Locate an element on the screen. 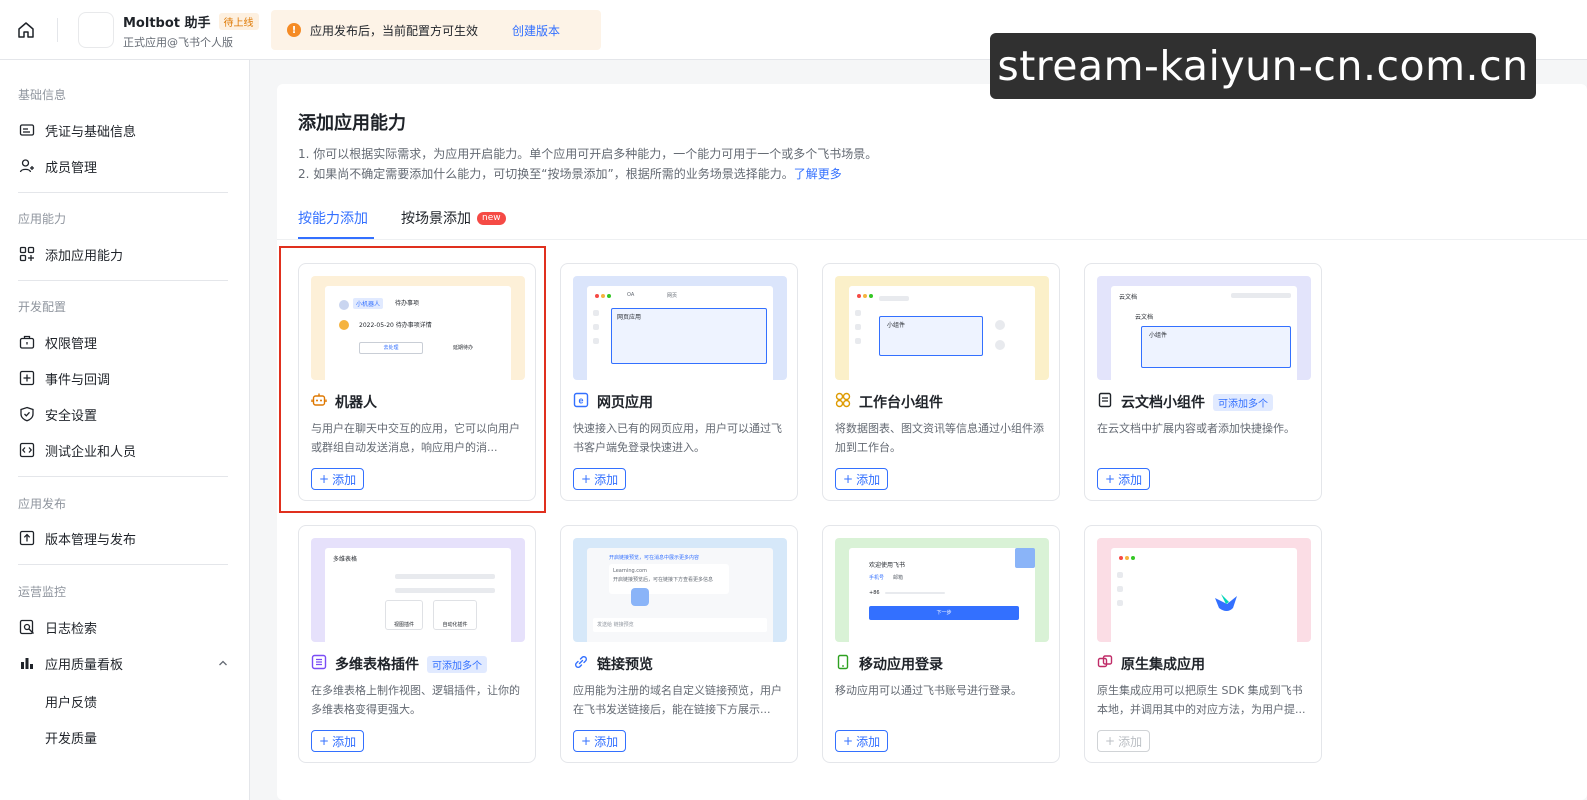 This screenshot has width=1587, height=800. preview-window: 云文档 云文档 小组件 is located at coordinates (1204, 333).